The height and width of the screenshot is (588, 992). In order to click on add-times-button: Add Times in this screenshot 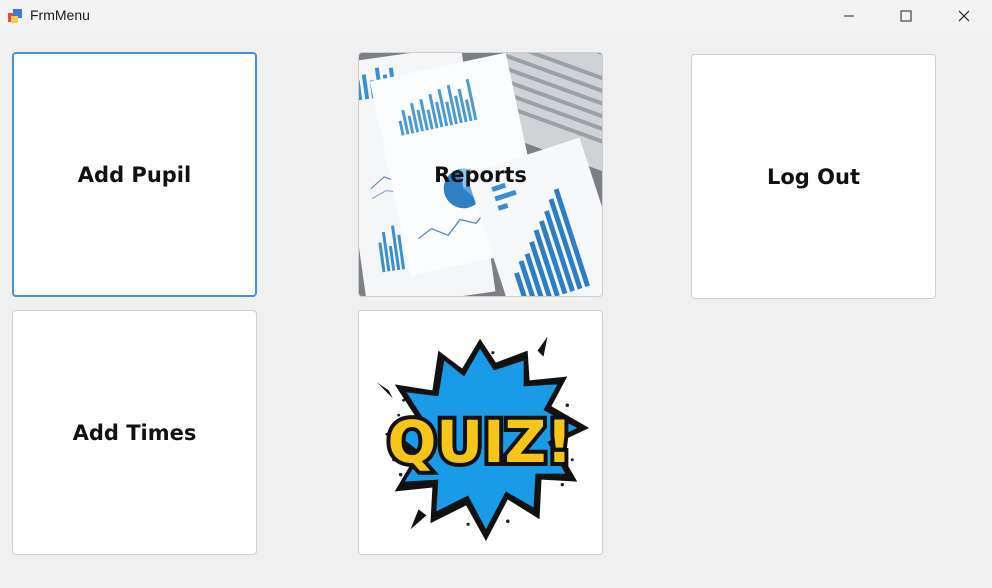, I will do `click(134, 432)`.